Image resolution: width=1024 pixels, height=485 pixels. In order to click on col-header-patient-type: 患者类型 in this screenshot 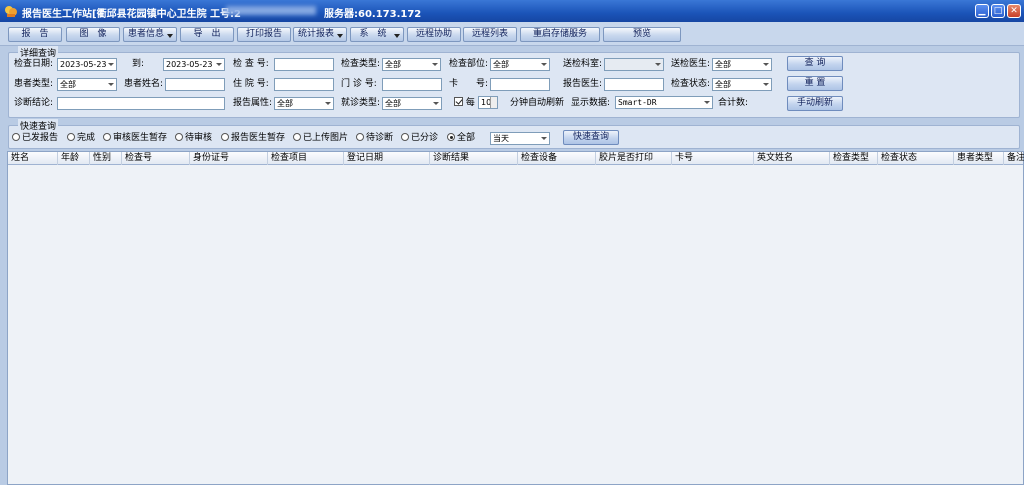, I will do `click(979, 158)`.